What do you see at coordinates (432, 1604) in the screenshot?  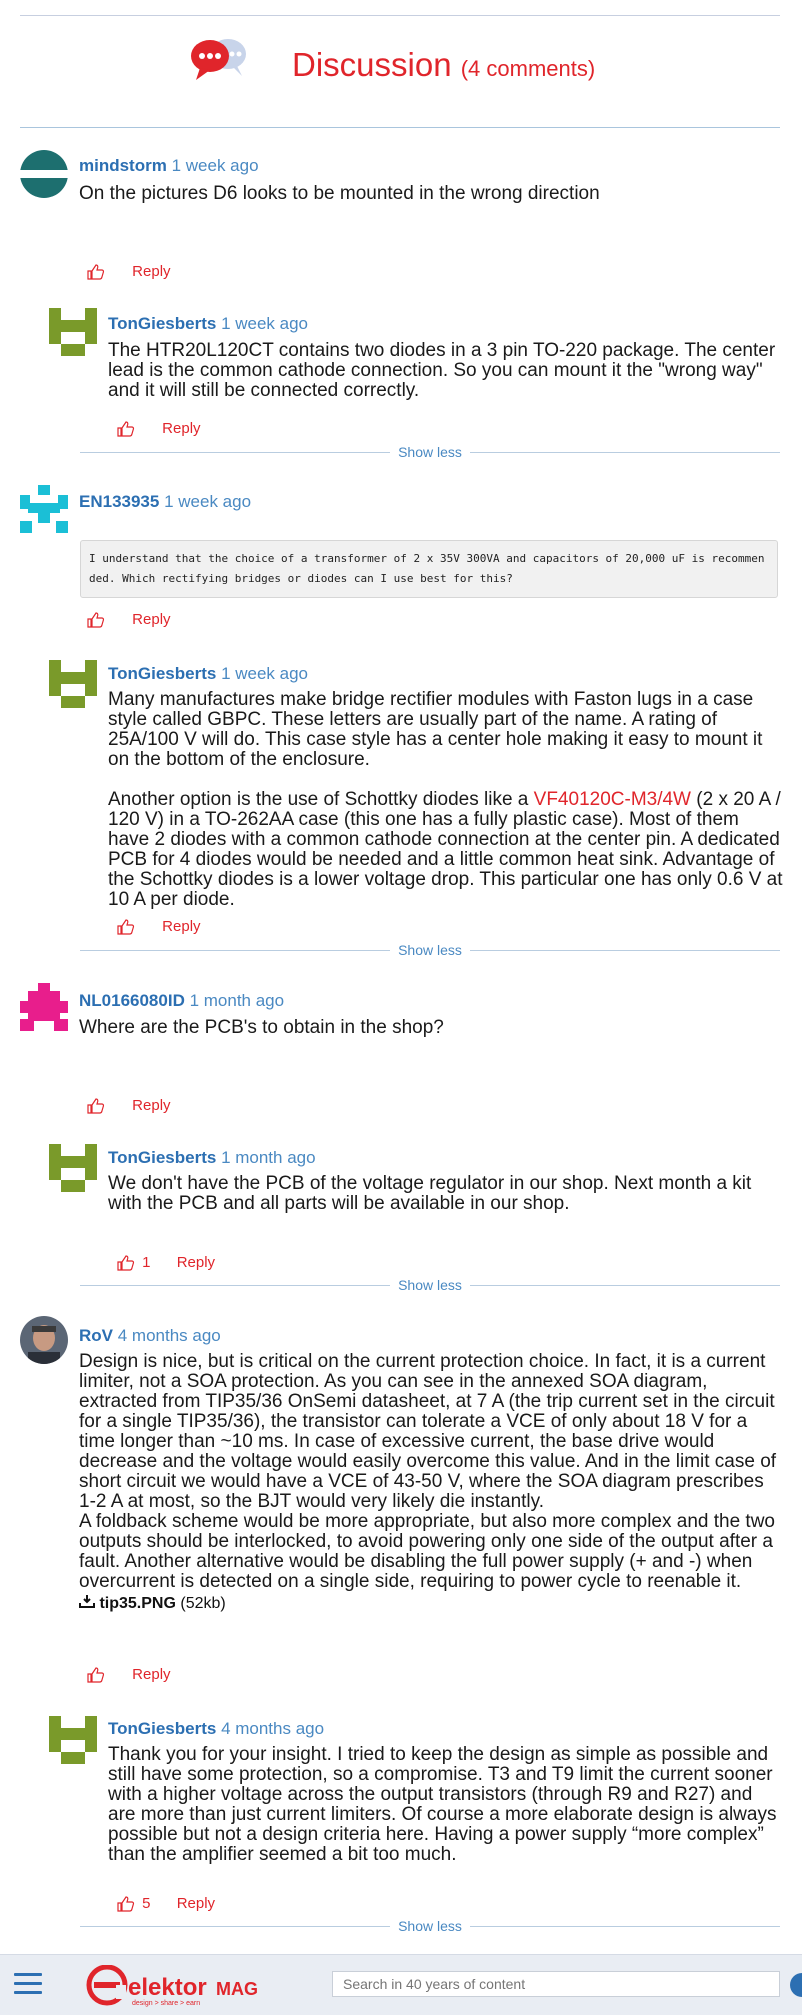 I see `attachment: tip35.PNG (52kb)` at bounding box center [432, 1604].